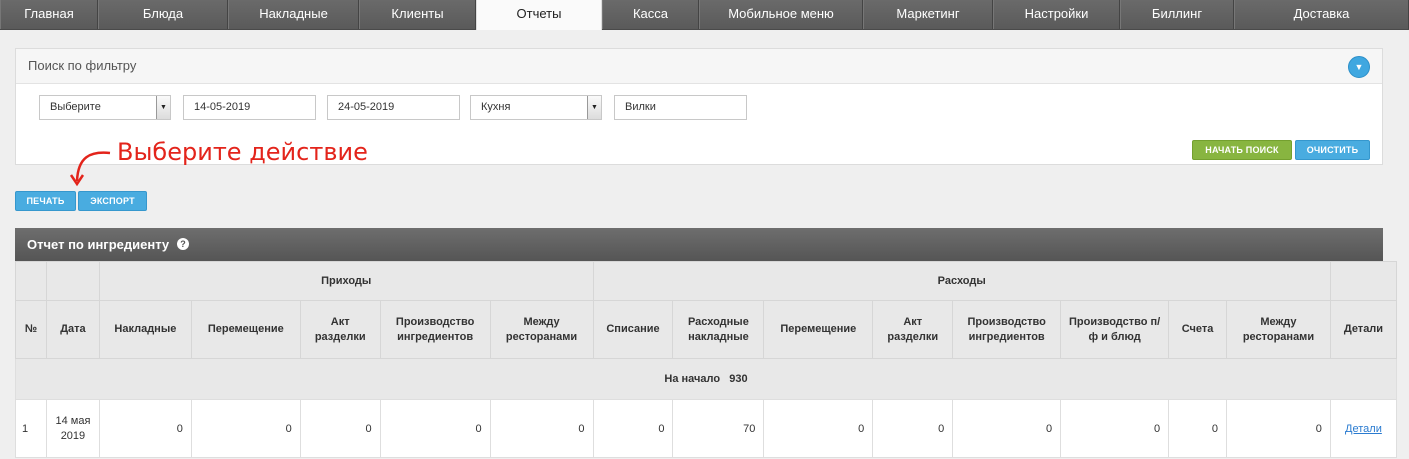 The width and height of the screenshot is (1409, 459). I want to click on help-icon: ?, so click(183, 244).